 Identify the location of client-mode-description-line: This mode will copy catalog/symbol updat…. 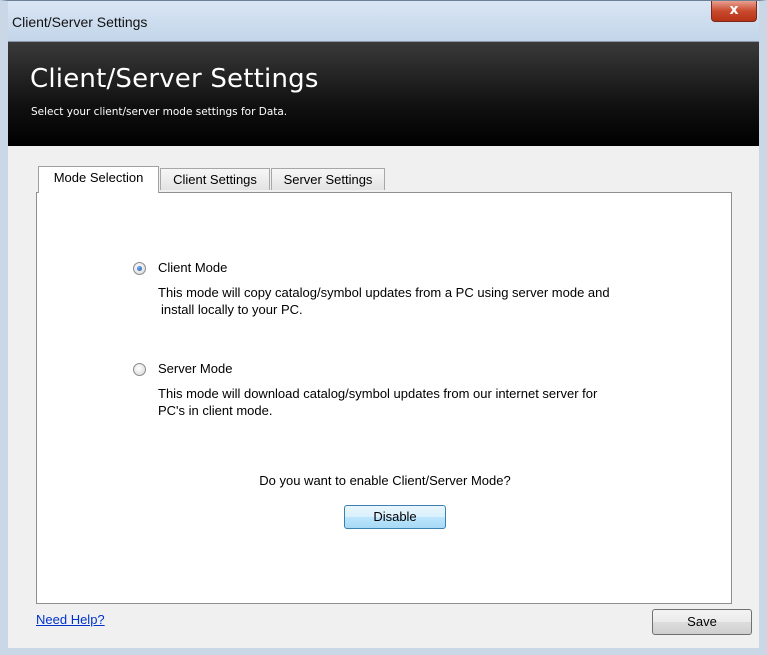
(384, 292).